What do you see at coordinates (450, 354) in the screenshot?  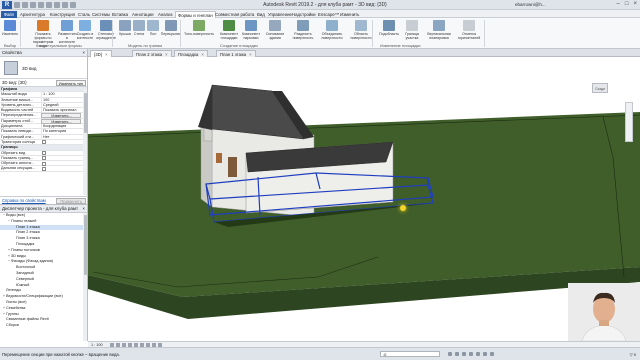 I see `editable-only-icon` at bounding box center [450, 354].